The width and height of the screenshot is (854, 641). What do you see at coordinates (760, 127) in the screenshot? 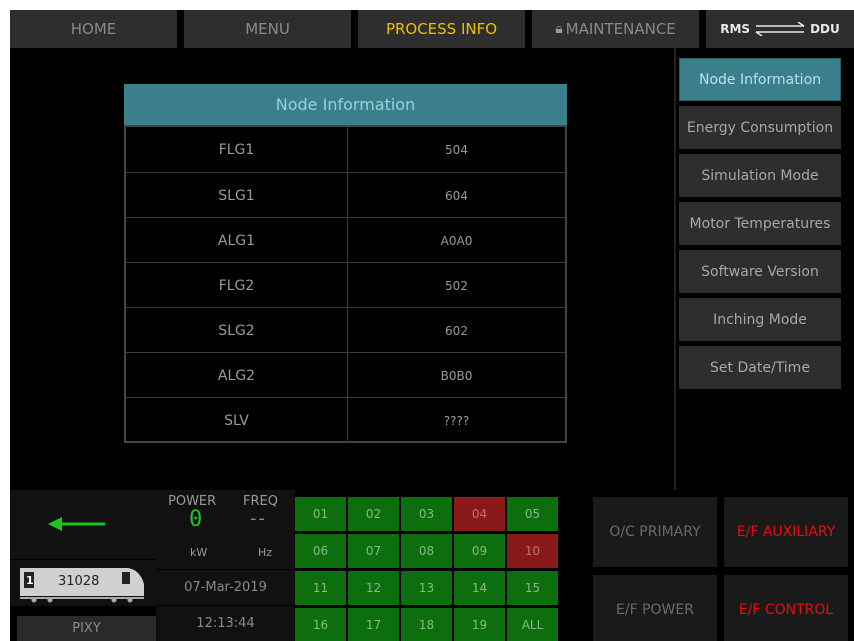
I see `side-menu-item-energy-consumption: Energy Consumption` at bounding box center [760, 127].